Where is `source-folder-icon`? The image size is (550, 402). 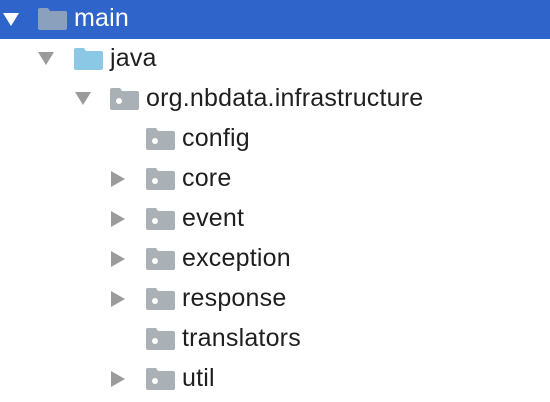
source-folder-icon is located at coordinates (88, 59).